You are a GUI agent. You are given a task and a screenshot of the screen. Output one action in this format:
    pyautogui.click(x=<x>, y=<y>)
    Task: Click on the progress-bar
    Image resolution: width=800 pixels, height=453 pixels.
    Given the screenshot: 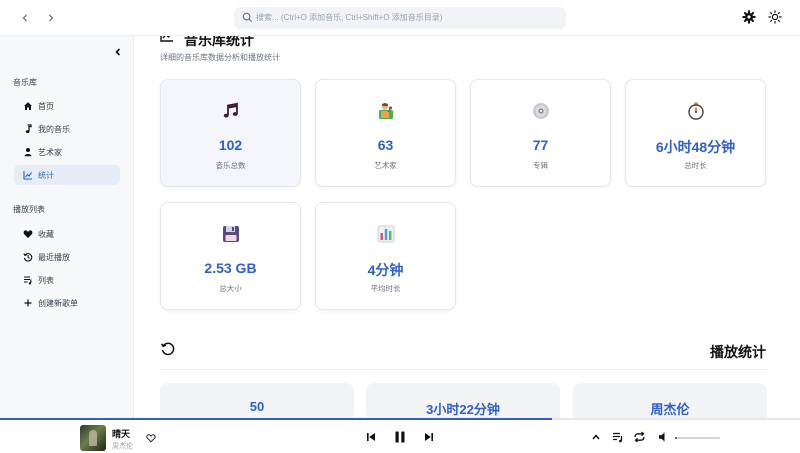 What is the action you would take?
    pyautogui.click(x=400, y=419)
    